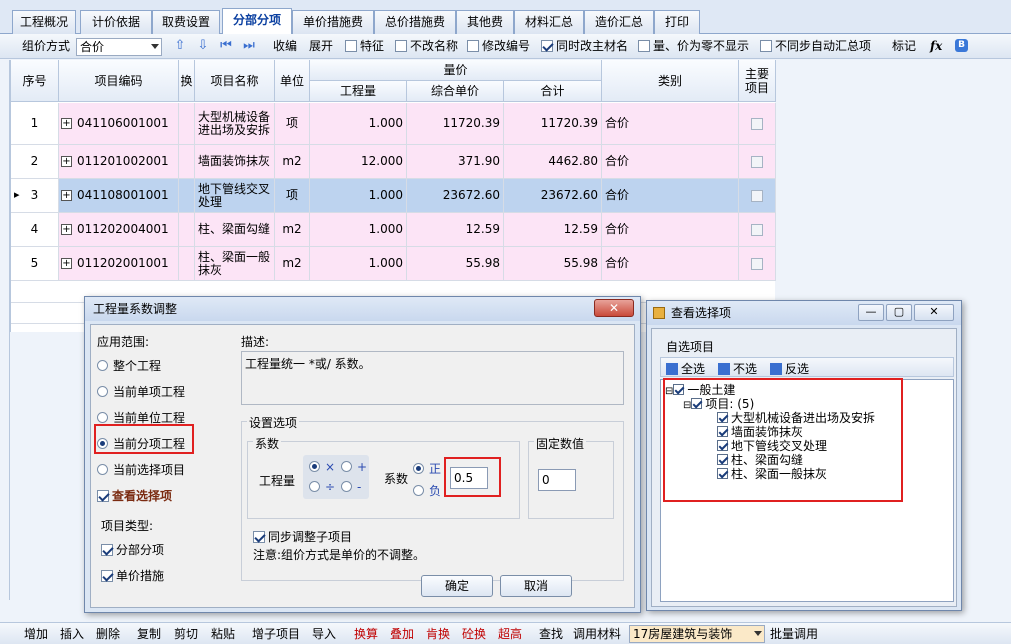 This screenshot has width=1011, height=644. Describe the element at coordinates (498, 46) in the screenshot. I see `option-edit-code: 修改编号` at that location.